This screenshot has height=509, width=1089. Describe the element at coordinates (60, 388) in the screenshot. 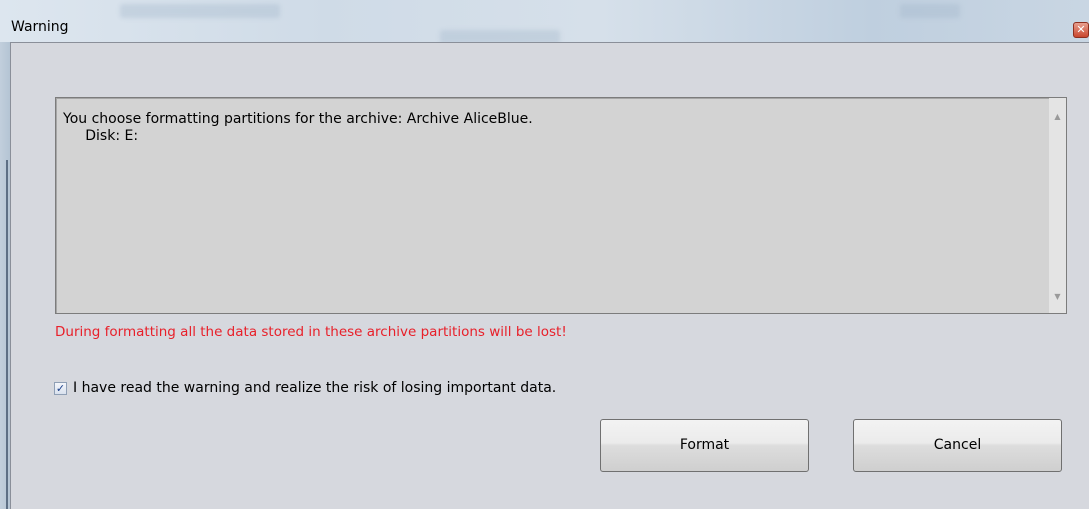

I see `confirm-risk-checkbox: ✓` at that location.